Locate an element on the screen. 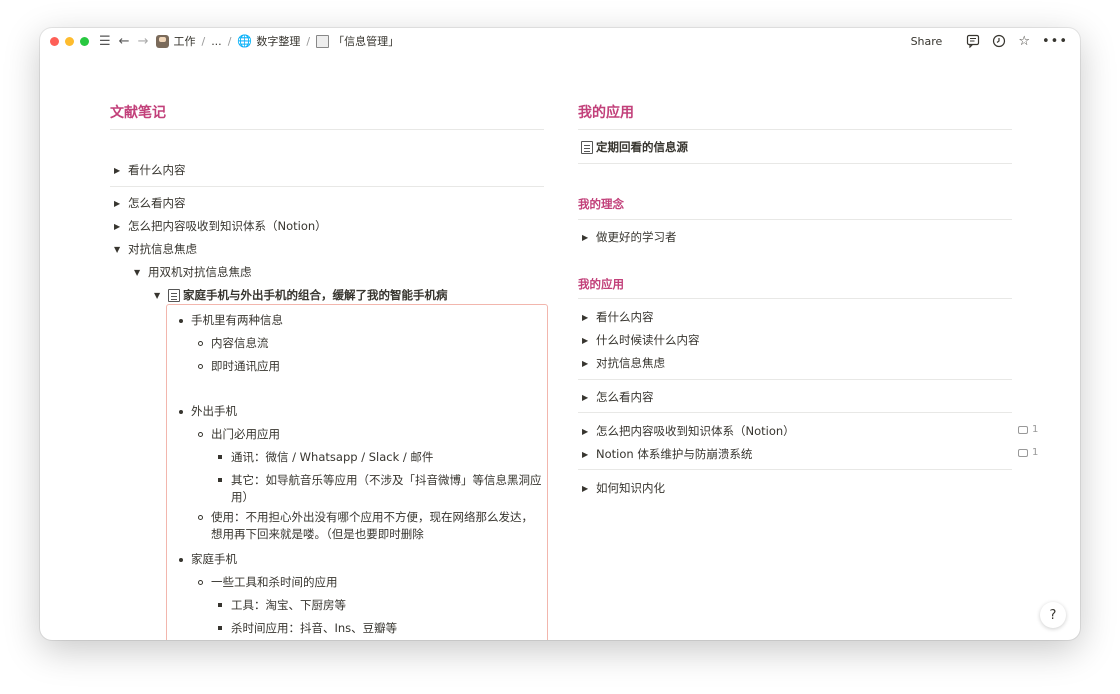  toggle-item: ▶ 如何知识内化 is located at coordinates (623, 488).